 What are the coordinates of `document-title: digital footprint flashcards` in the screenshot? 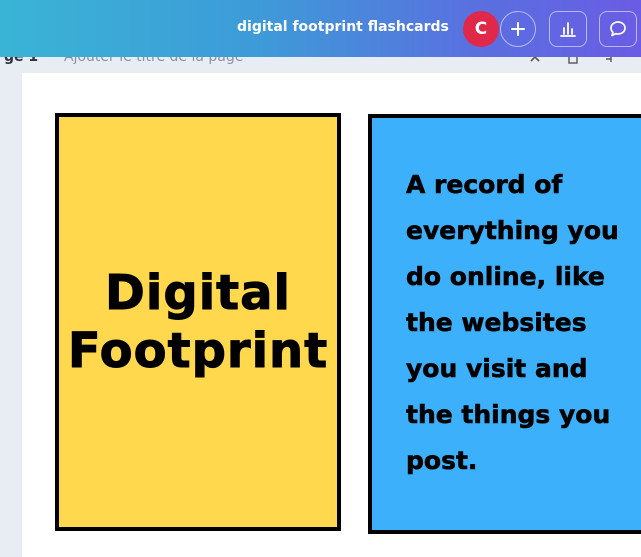 It's located at (343, 27).